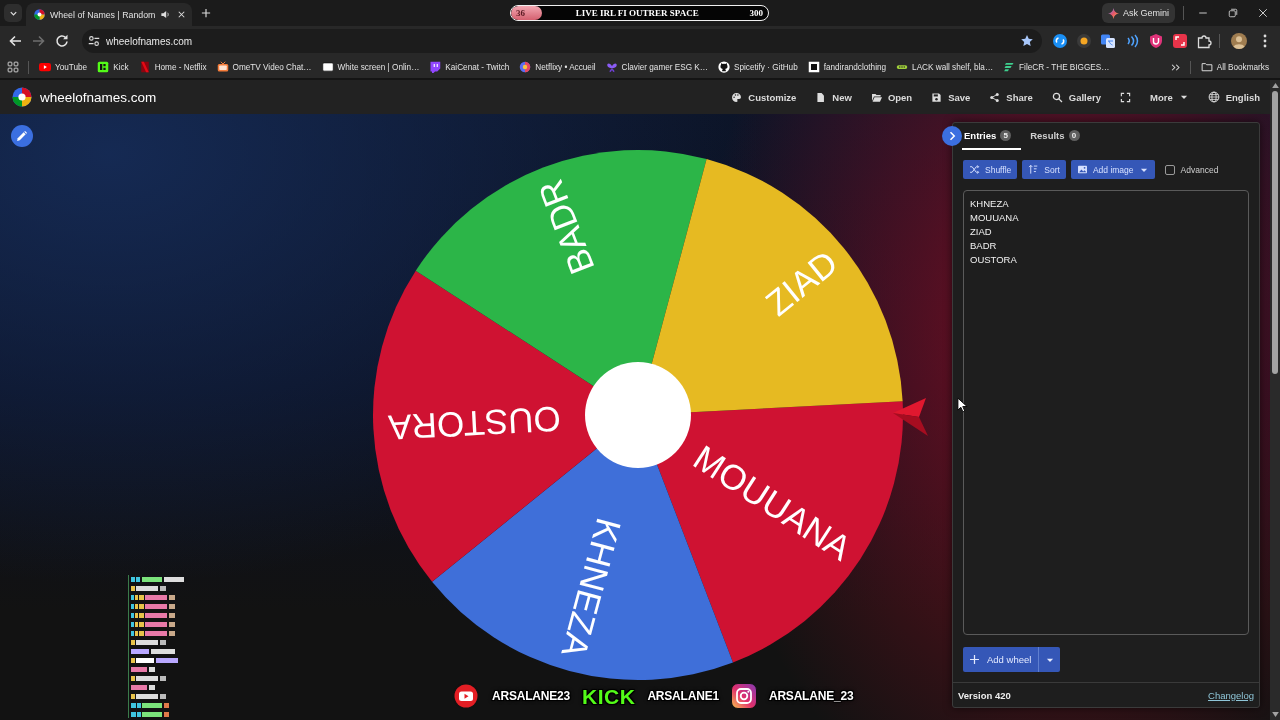  I want to click on square-app-icon, so click(1180, 41).